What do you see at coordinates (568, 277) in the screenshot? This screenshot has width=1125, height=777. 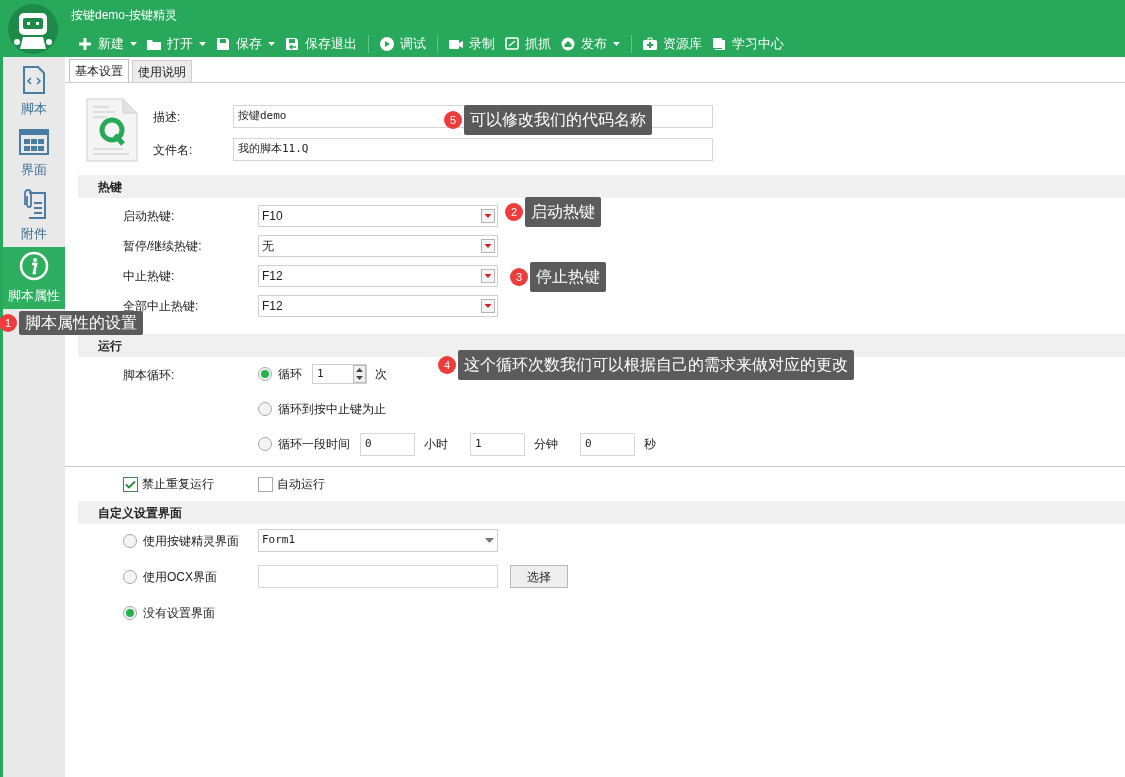 I see `callout-tooltip: 停止热键` at bounding box center [568, 277].